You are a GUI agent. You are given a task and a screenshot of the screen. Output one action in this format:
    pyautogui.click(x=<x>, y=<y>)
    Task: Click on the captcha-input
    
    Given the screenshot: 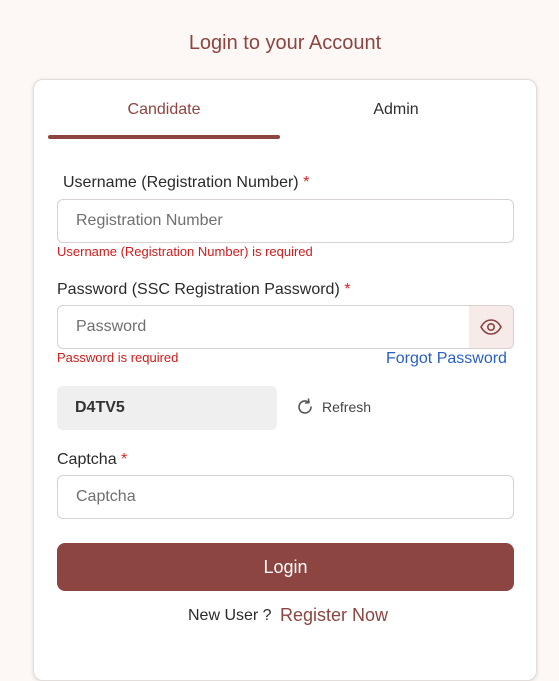 What is the action you would take?
    pyautogui.click(x=285, y=497)
    